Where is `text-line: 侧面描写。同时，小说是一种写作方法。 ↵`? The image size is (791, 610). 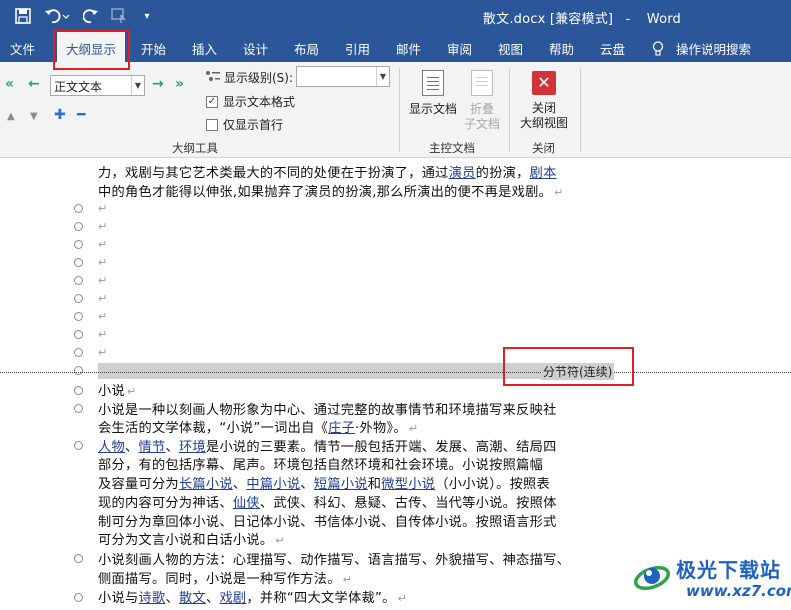
text-line: 侧面描写。同时，小说是一种写作方法。 ↵ is located at coordinates (225, 577).